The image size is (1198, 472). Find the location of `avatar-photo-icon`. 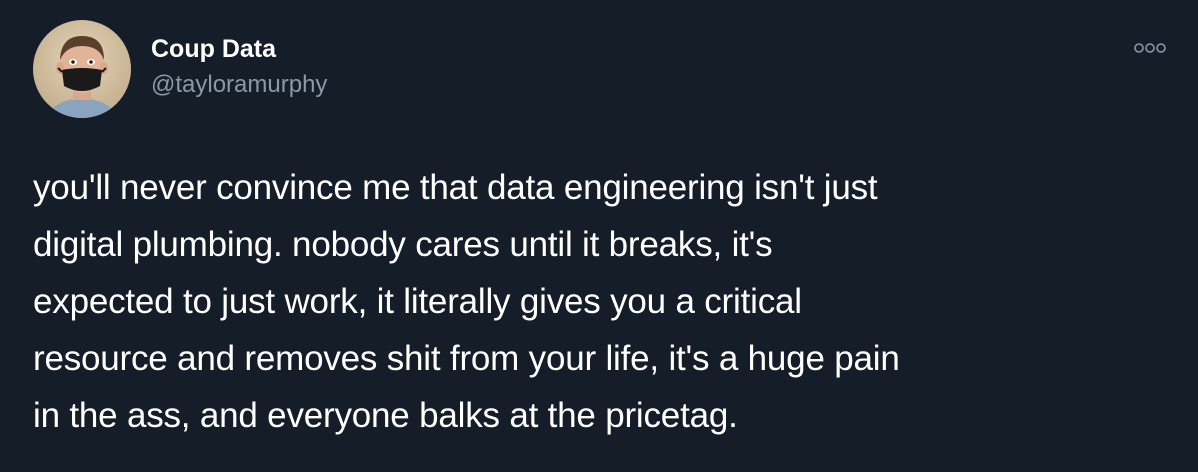

avatar-photo-icon is located at coordinates (82, 69).